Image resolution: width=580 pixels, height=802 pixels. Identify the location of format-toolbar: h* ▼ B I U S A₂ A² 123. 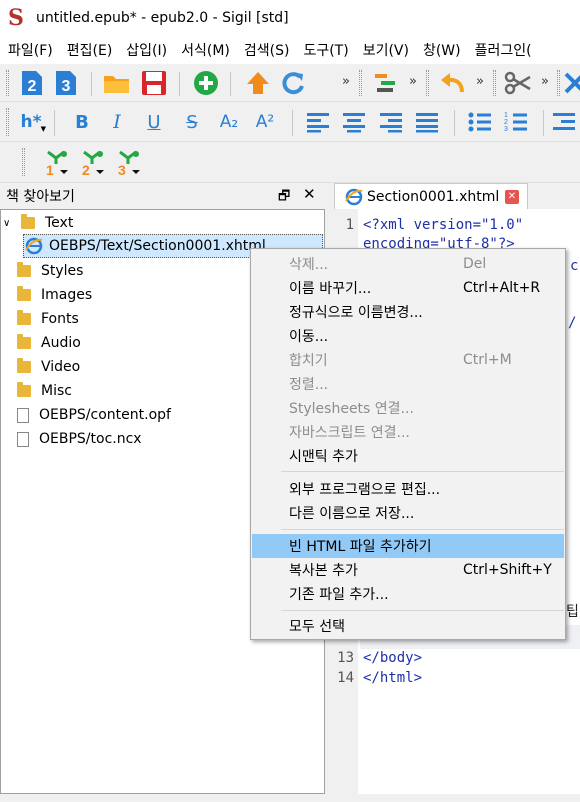
(290, 122).